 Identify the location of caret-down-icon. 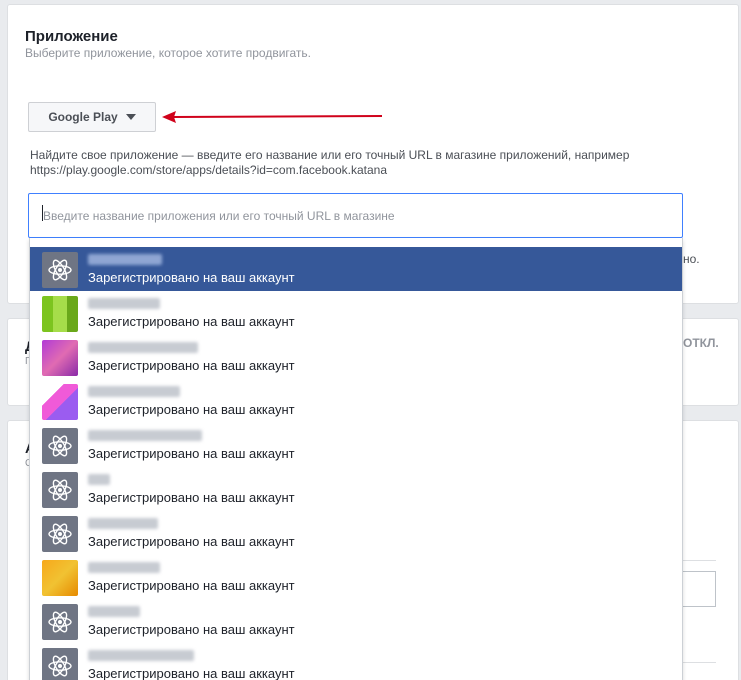
(130, 117).